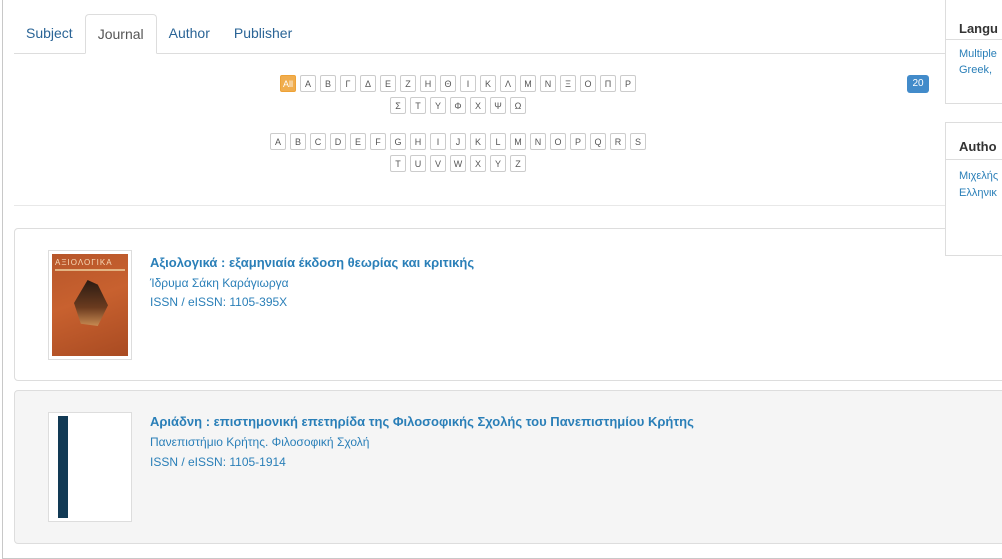  I want to click on letter-filter-button: Y, so click(498, 163).